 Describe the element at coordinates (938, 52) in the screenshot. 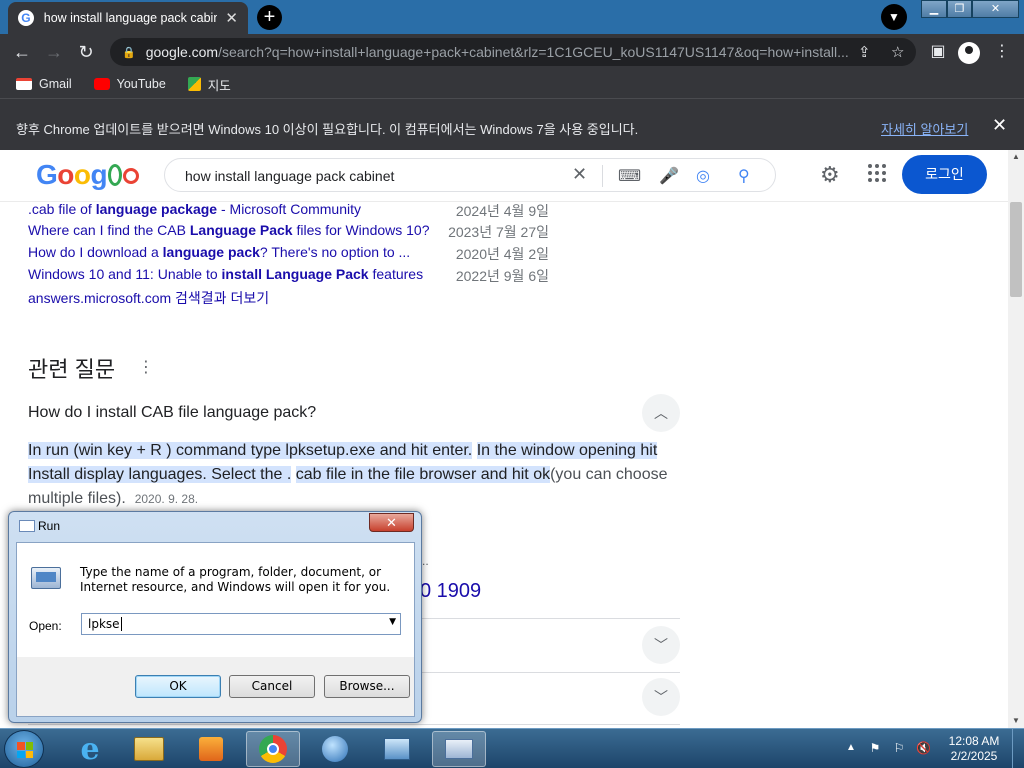

I see `side-panel-icon: ▣` at that location.